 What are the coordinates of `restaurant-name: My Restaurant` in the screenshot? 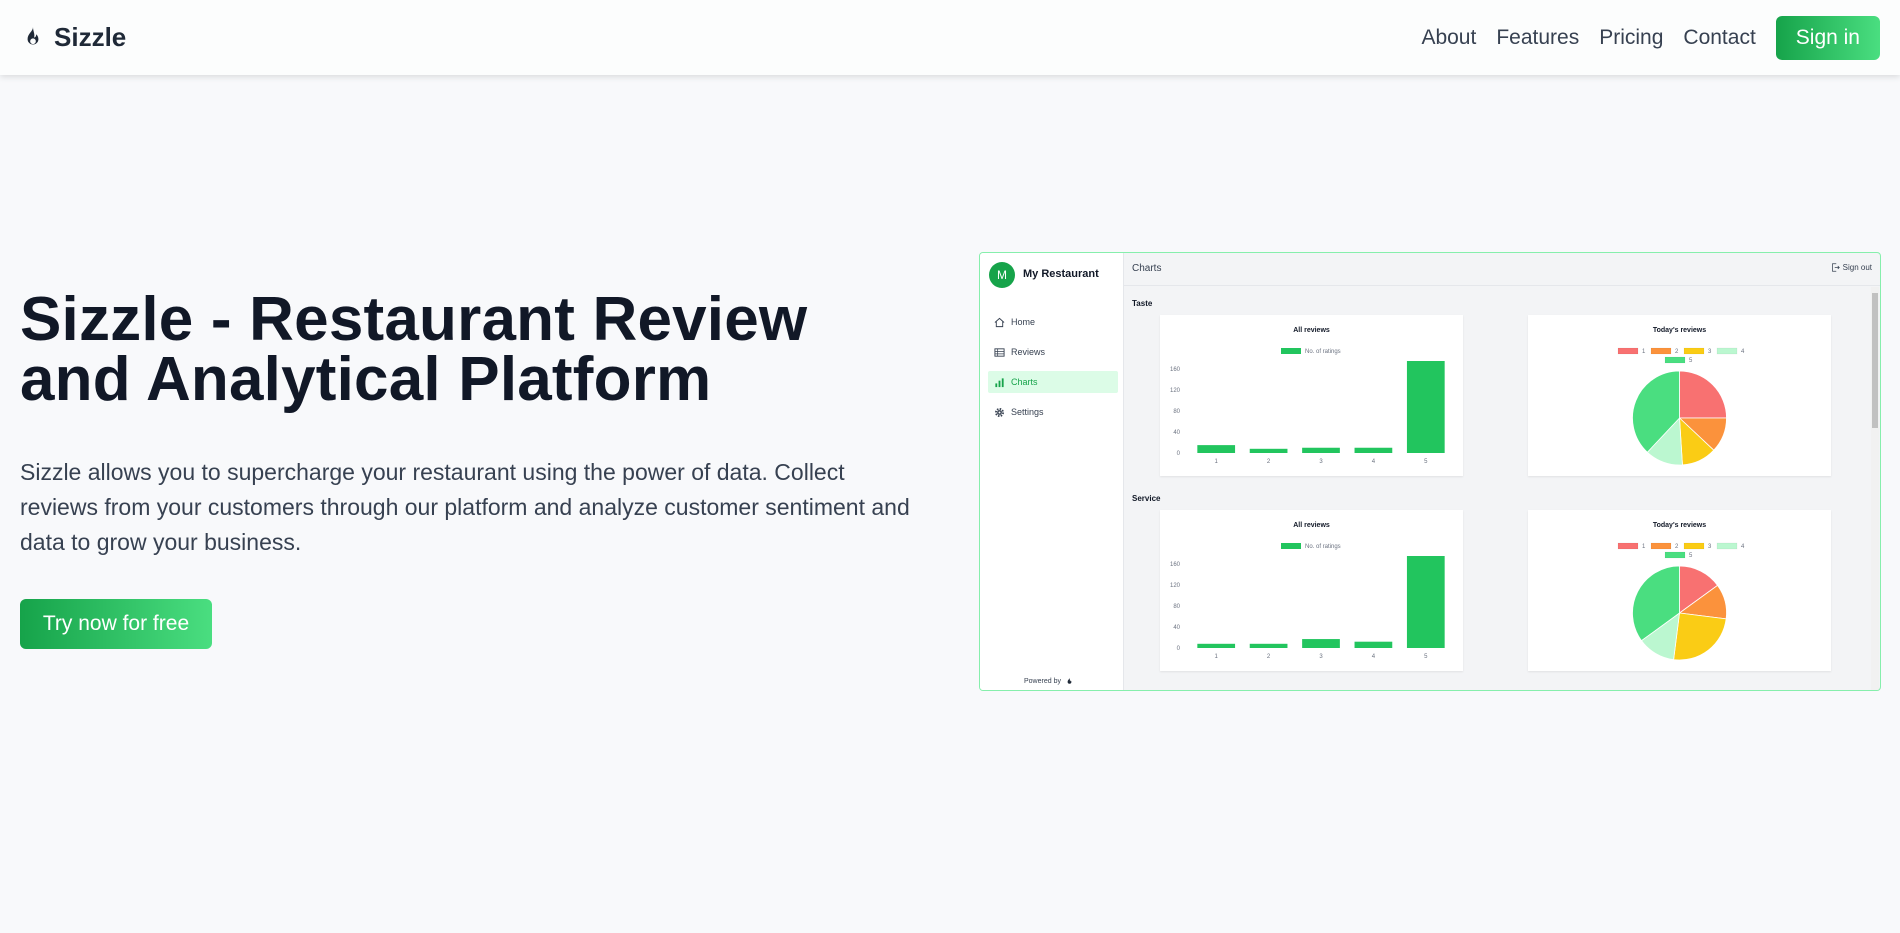 It's located at (1061, 274).